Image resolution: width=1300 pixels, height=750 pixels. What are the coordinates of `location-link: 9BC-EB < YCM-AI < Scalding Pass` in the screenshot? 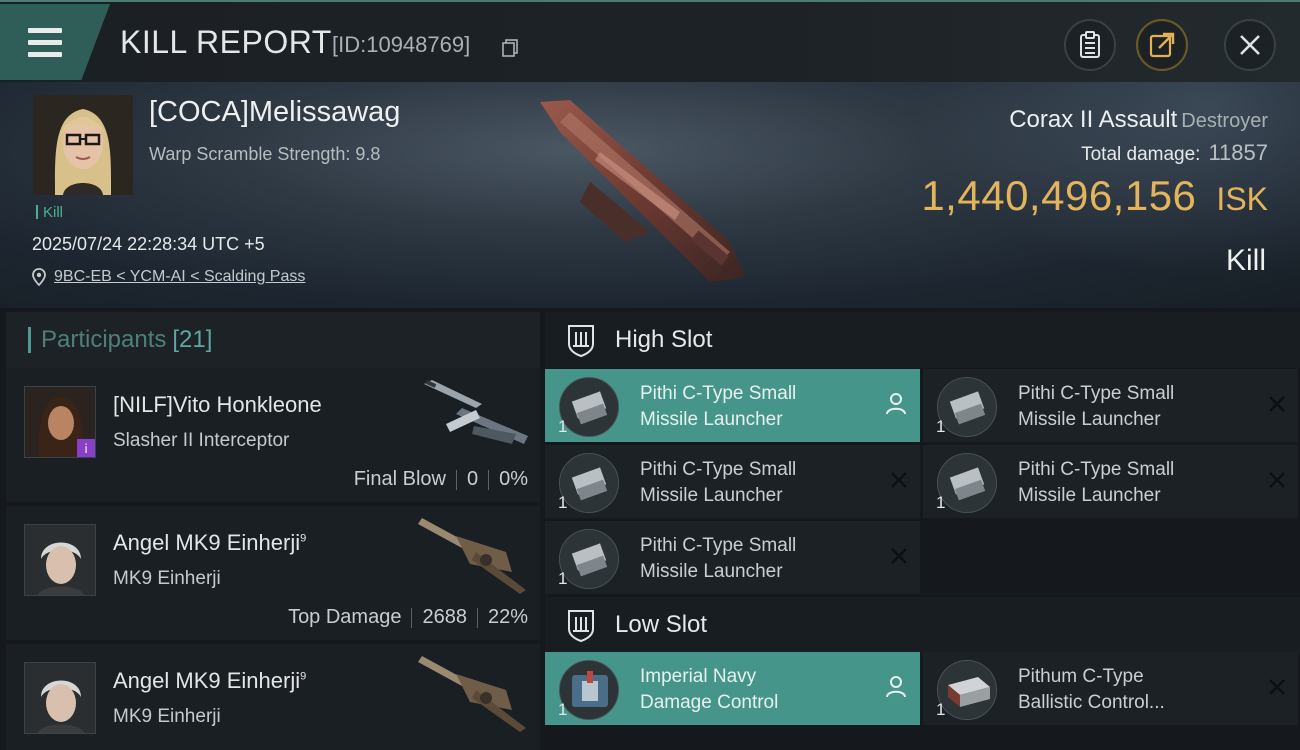 It's located at (179, 277).